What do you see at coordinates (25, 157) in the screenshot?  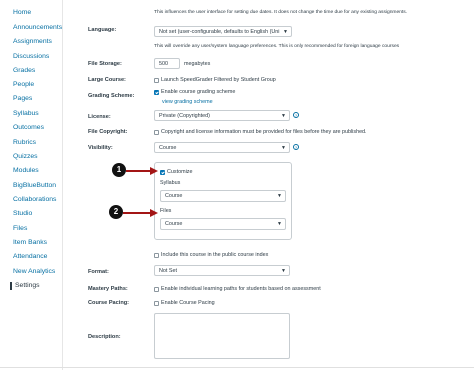 I see `sidebar-item-quizzes: Quizzes` at bounding box center [25, 157].